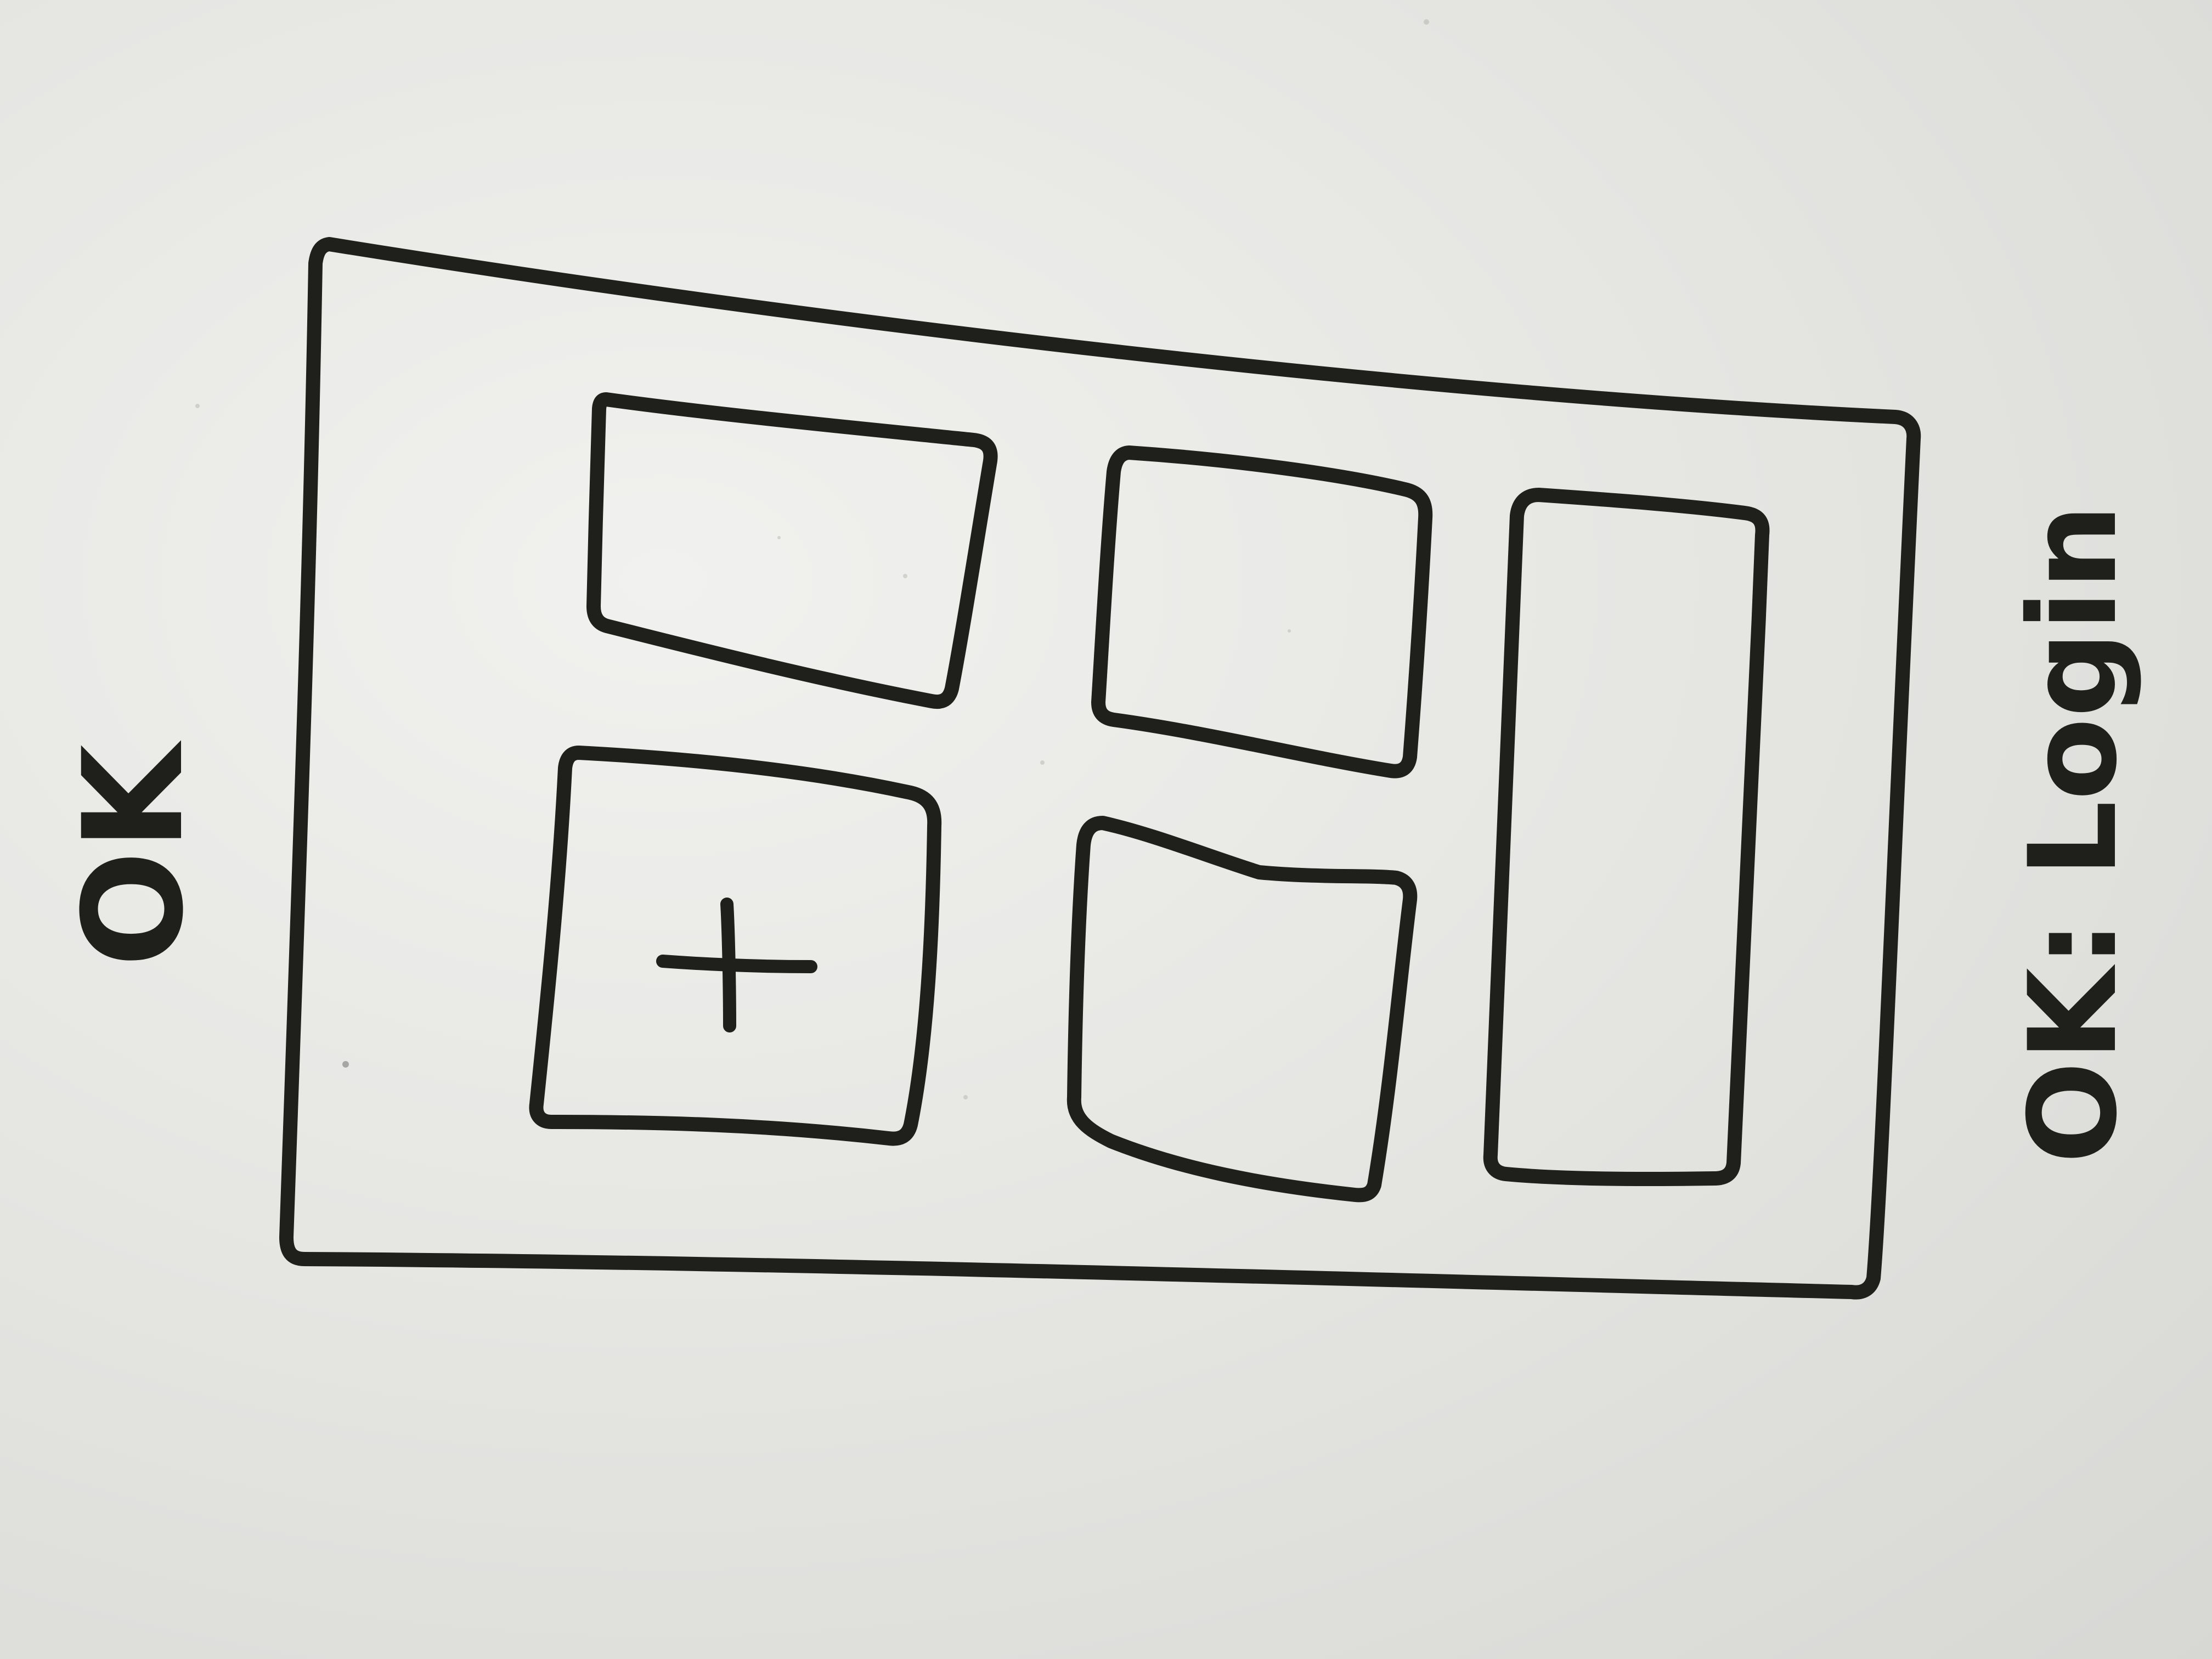  I want to click on tile-bottom-left, so click(735, 946).